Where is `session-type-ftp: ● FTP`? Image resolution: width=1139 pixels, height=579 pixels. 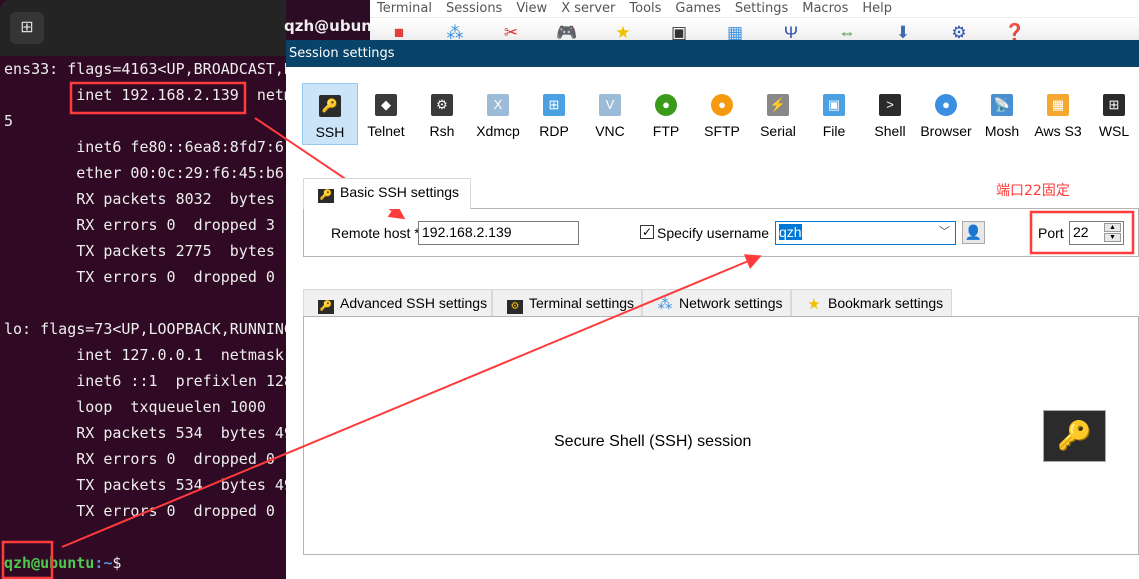 session-type-ftp: ● FTP is located at coordinates (666, 114).